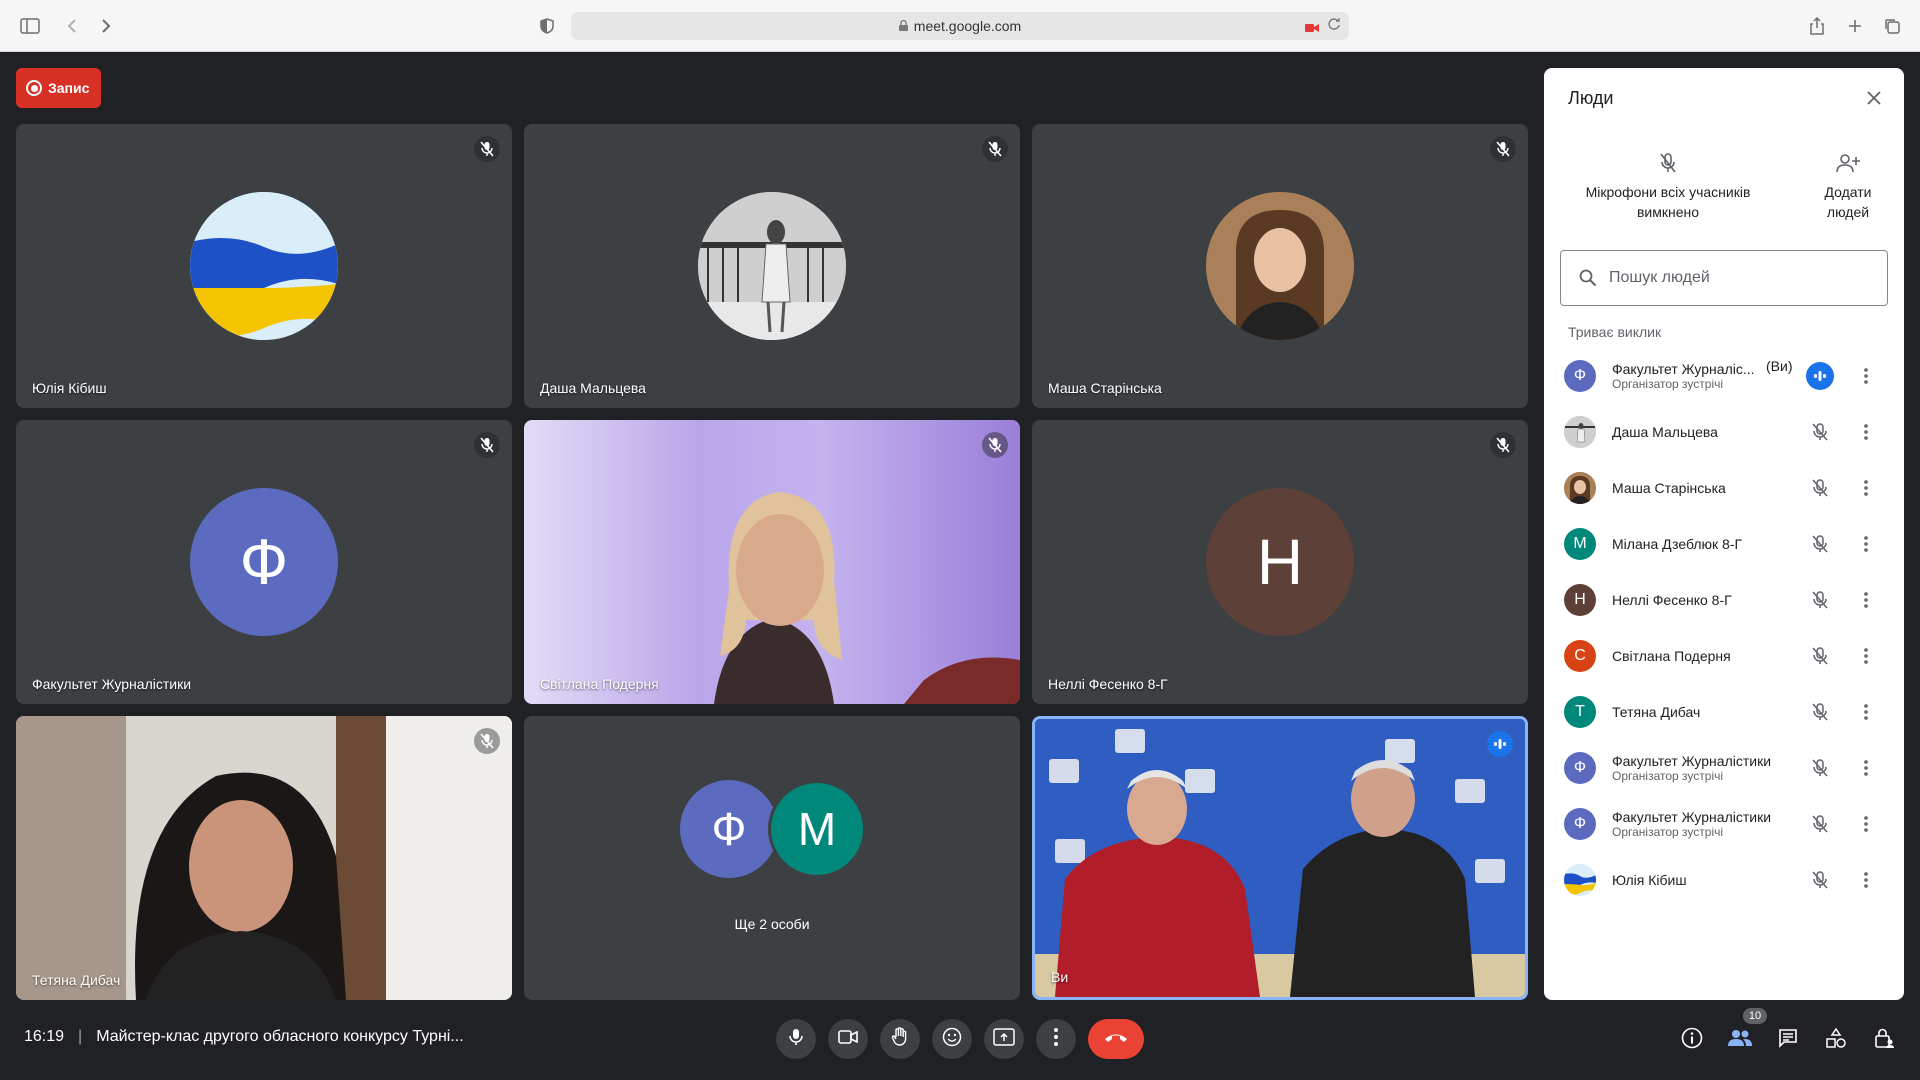  I want to click on participant-row: Н Неллі Фесенко 8-Г, so click(1724, 600).